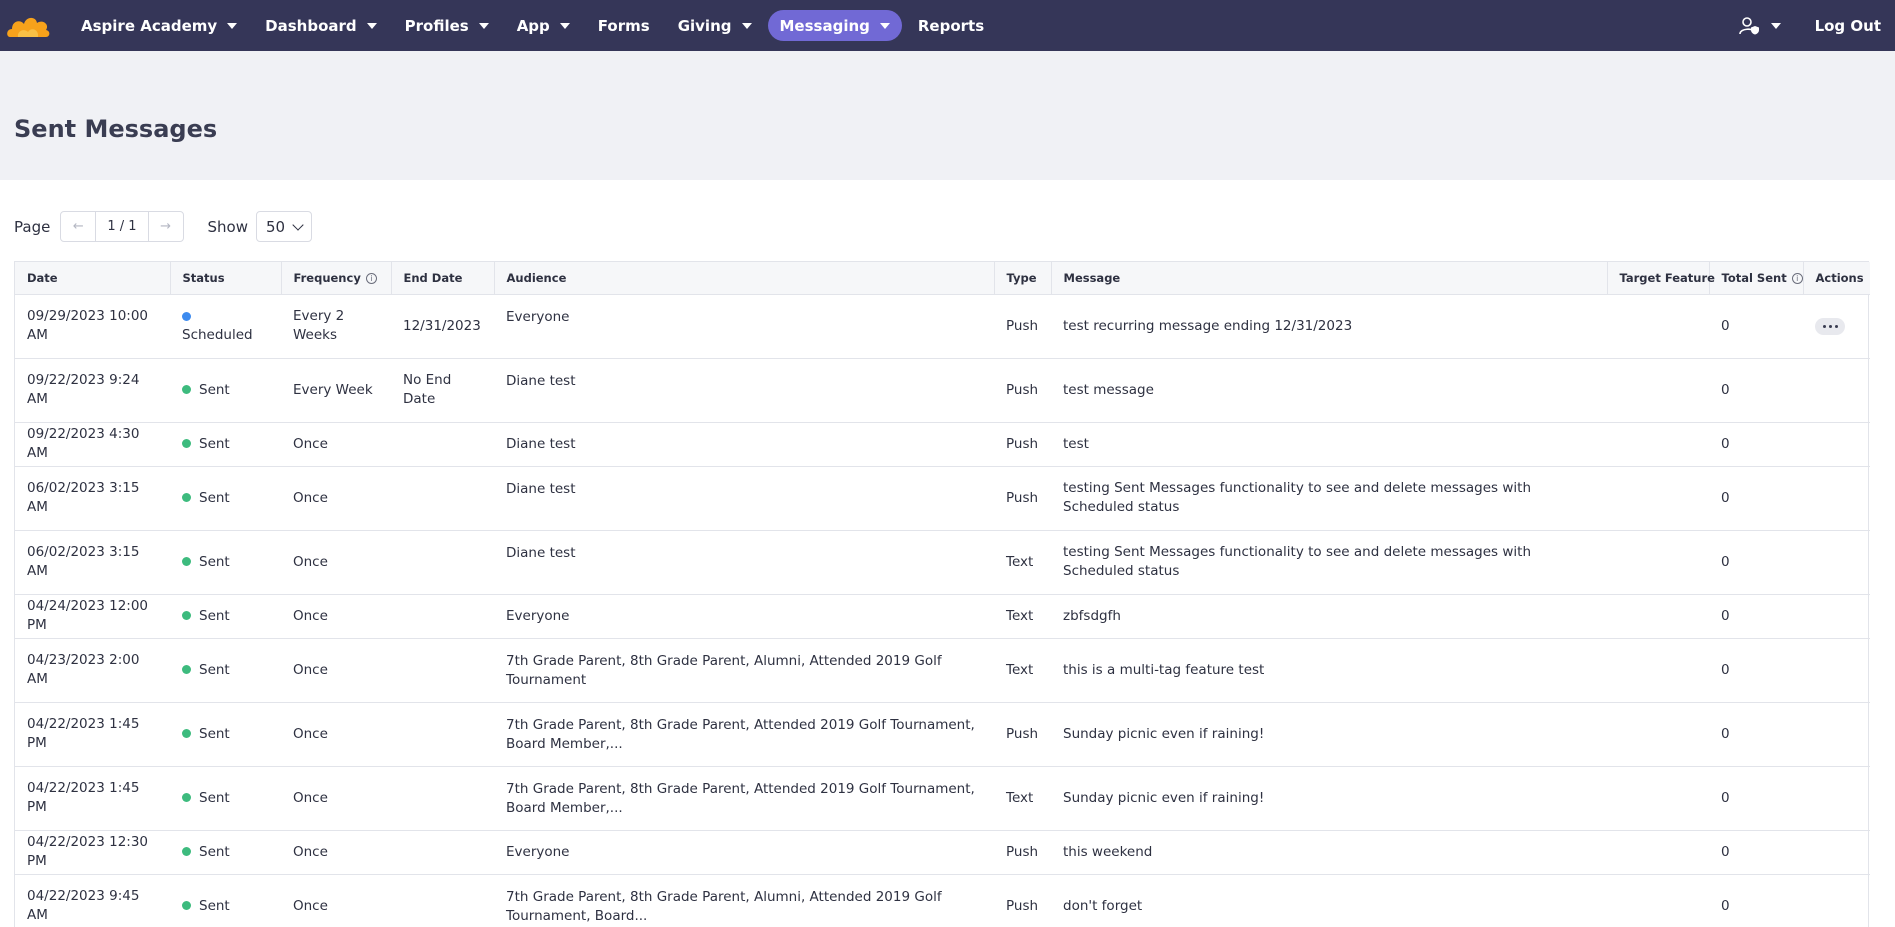 This screenshot has width=1895, height=927. What do you see at coordinates (1329, 616) in the screenshot?
I see `cell-message: zbfsdgfh` at bounding box center [1329, 616].